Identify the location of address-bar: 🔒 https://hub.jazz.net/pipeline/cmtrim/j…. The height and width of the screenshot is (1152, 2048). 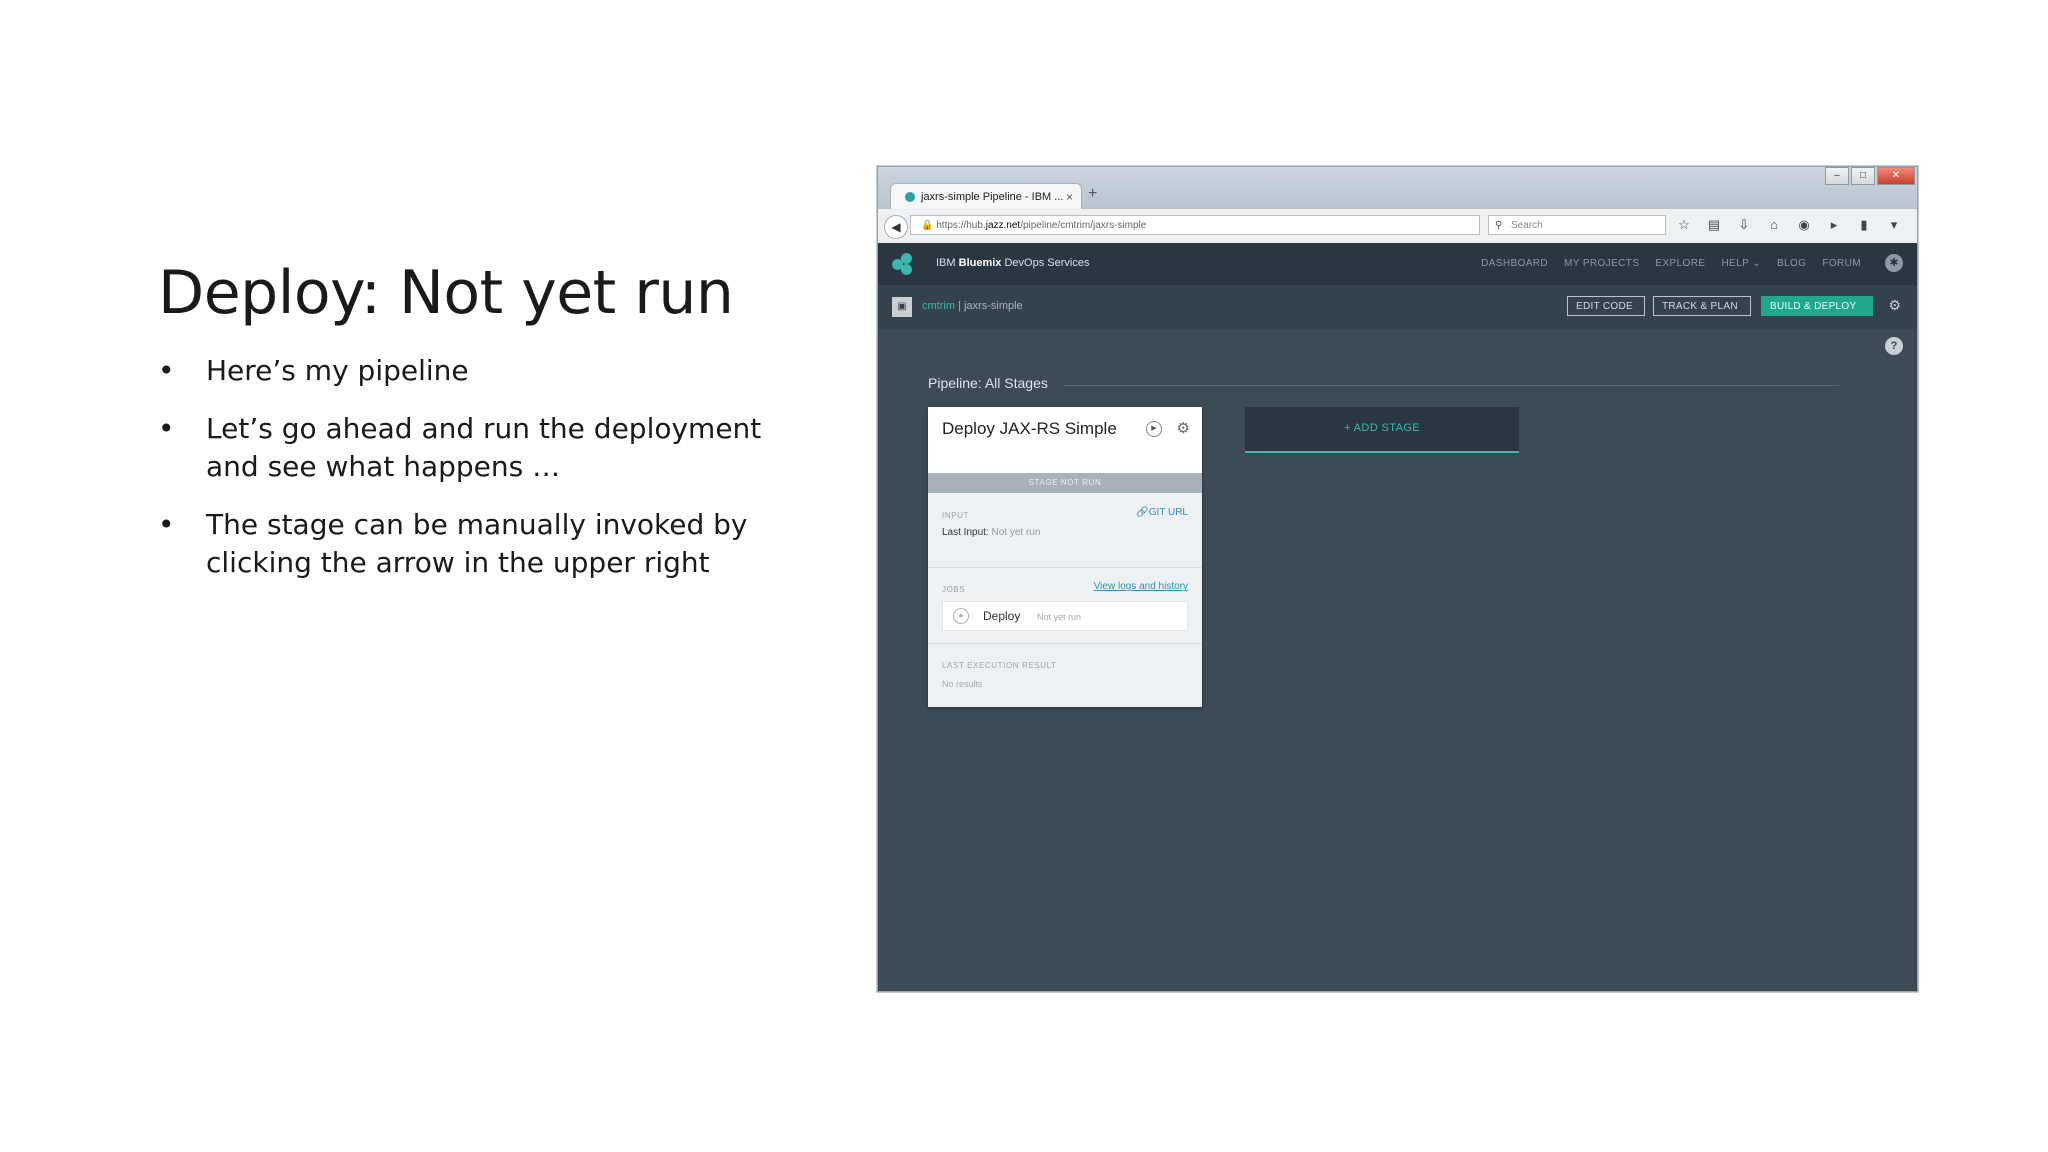
(1195, 225).